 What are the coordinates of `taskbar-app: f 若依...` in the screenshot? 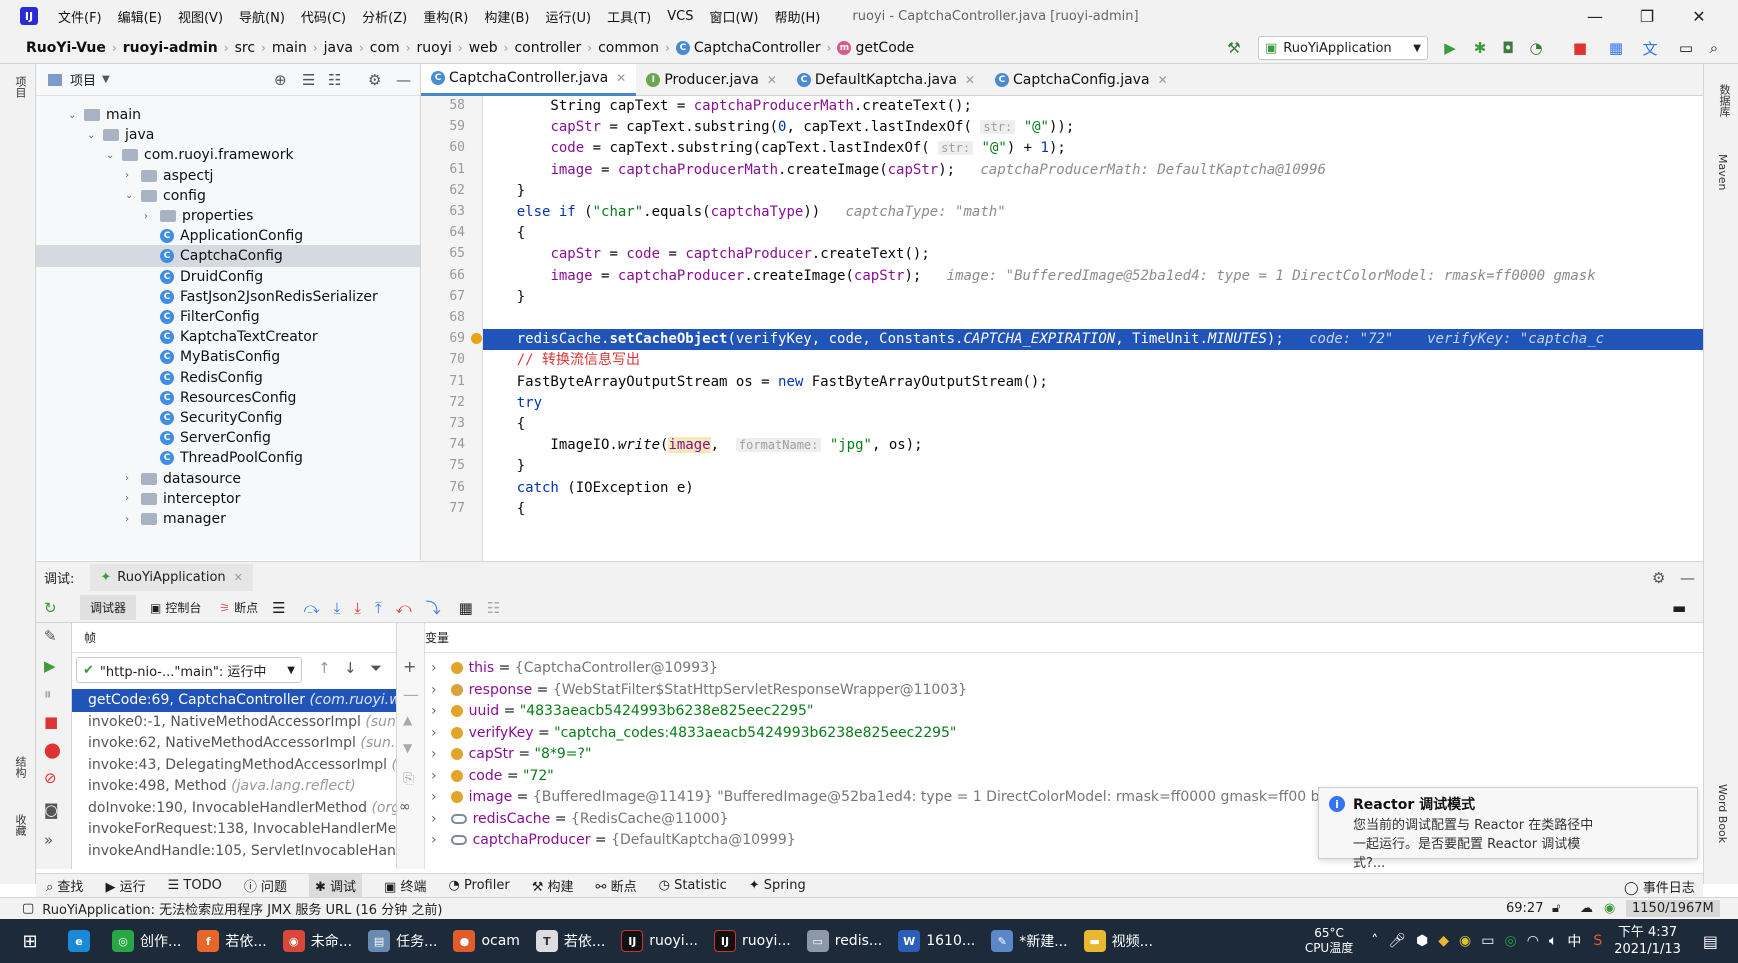 It's located at (231, 941).